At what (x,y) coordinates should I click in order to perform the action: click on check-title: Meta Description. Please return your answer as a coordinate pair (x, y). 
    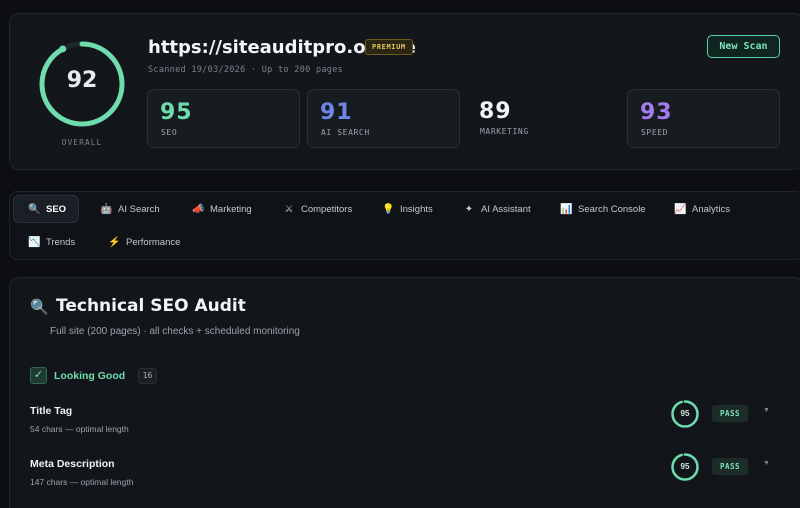
    Looking at the image, I should click on (72, 464).